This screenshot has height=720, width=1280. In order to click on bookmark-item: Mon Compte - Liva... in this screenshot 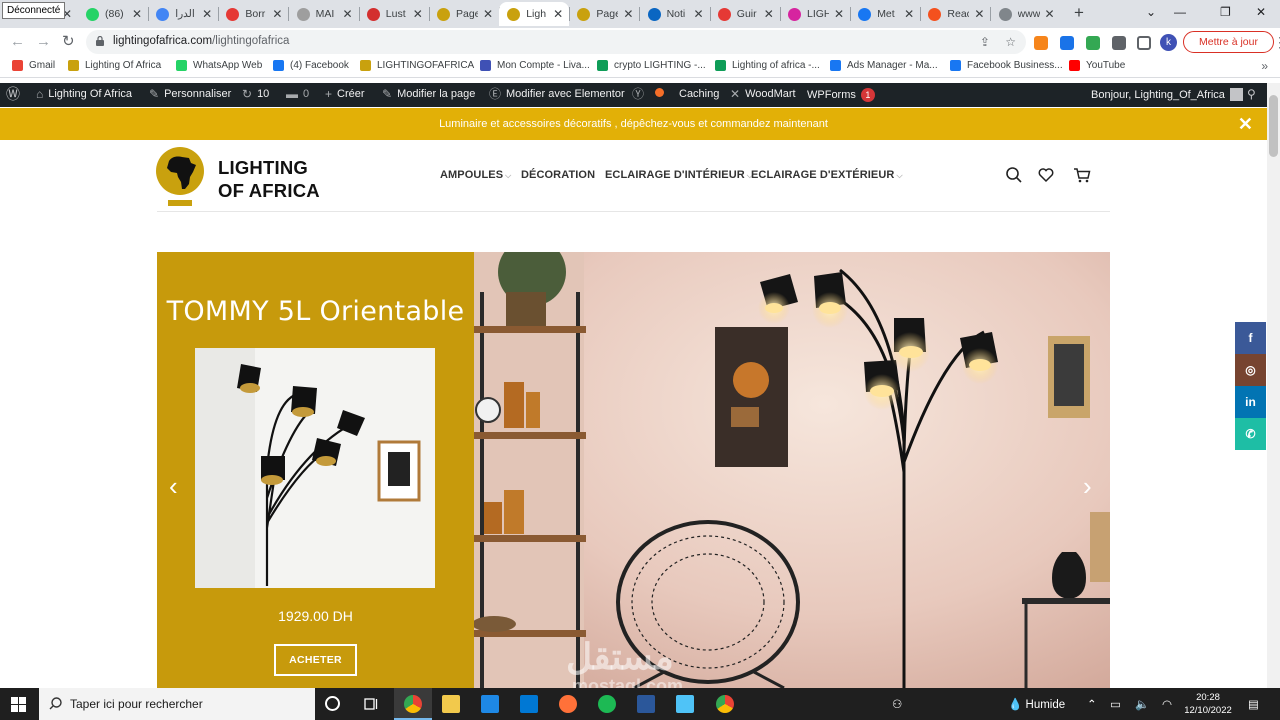, I will do `click(535, 65)`.